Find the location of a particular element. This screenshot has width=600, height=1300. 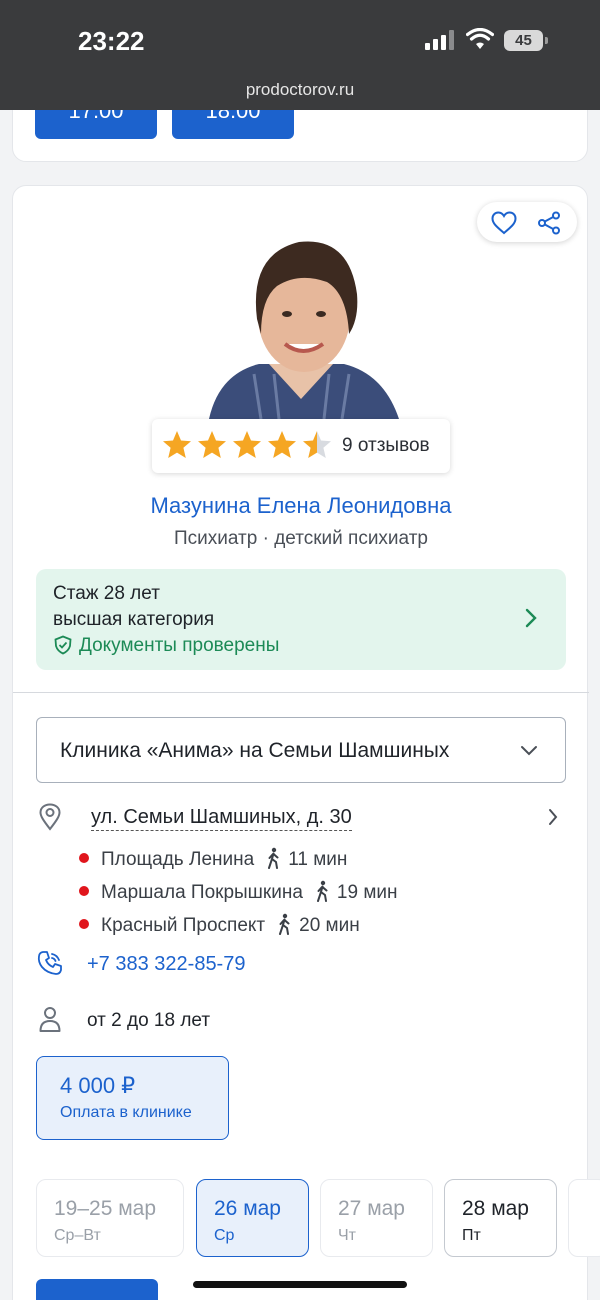

date-tab: 28 мар Пт is located at coordinates (500, 1218).